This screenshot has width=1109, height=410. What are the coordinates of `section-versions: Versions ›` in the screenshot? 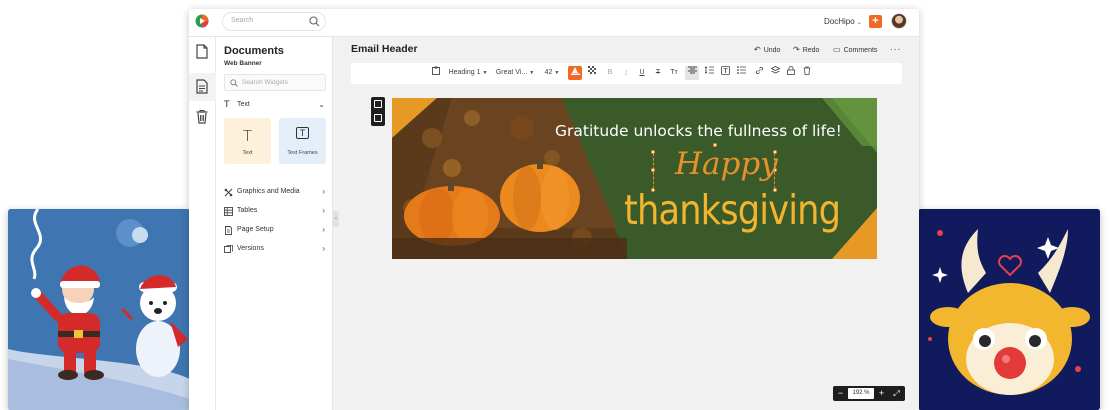 It's located at (275, 250).